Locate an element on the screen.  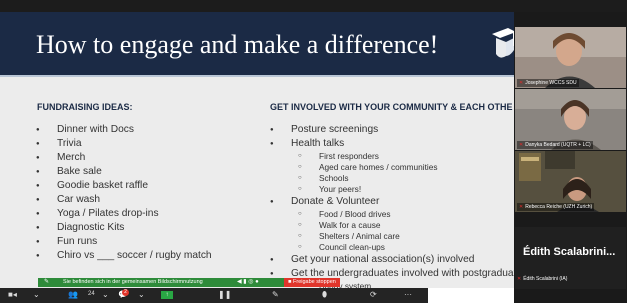
fundraising-item: Trivia is located at coordinates (120, 144).